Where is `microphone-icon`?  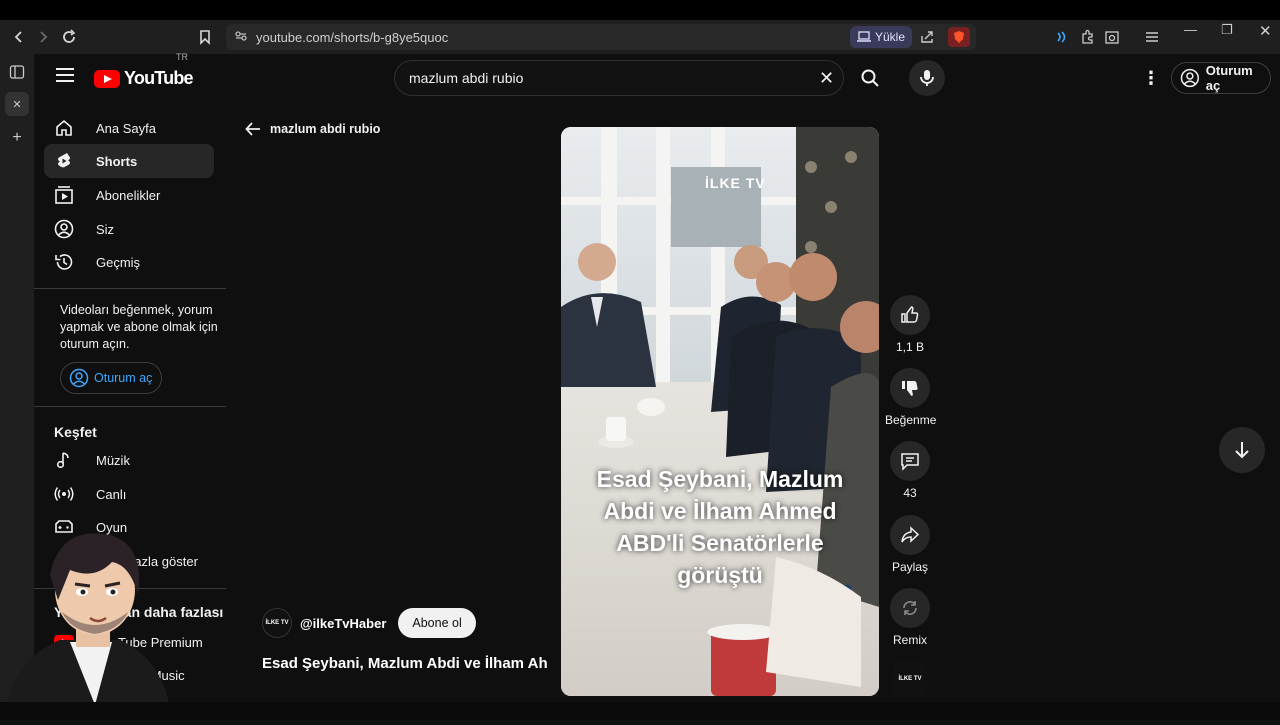
microphone-icon is located at coordinates (927, 78).